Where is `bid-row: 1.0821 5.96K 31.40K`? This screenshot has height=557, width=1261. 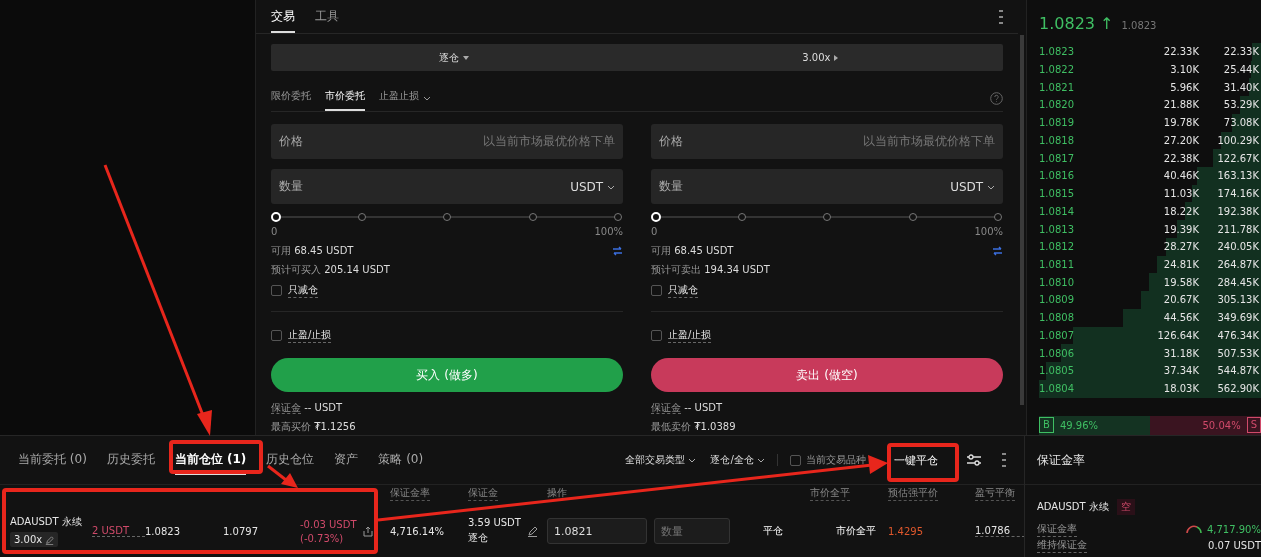 bid-row: 1.0821 5.96K 31.40K is located at coordinates (1150, 87).